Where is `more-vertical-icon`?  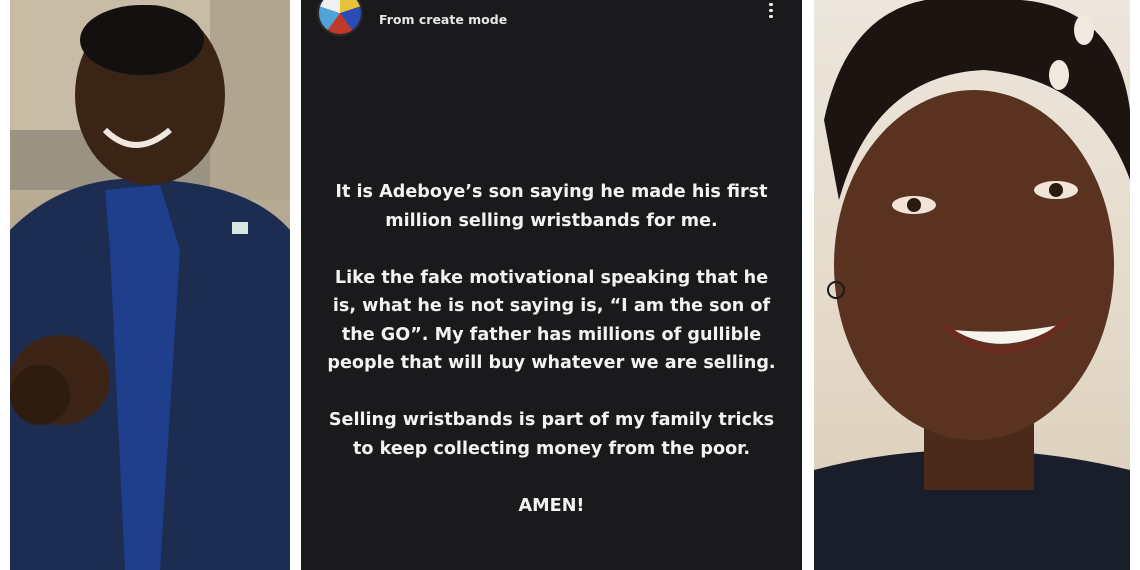
more-vertical-icon is located at coordinates (771, 10).